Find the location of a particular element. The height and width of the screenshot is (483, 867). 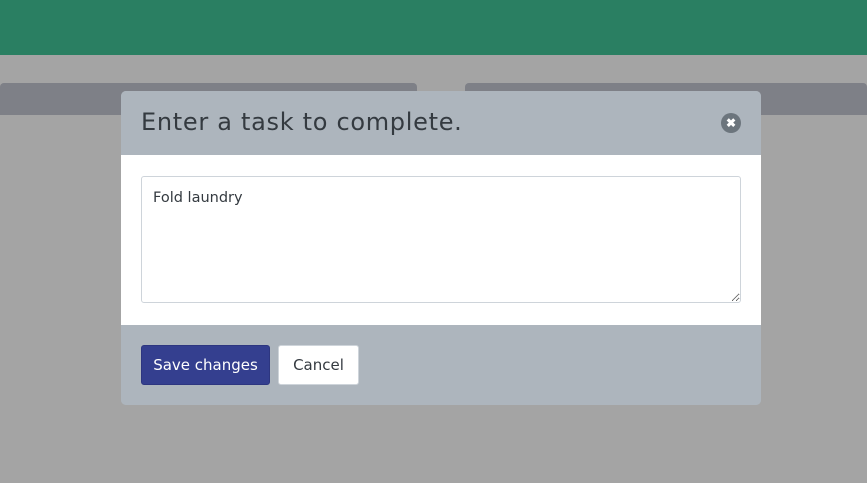

close-icon: ✖ is located at coordinates (731, 123).